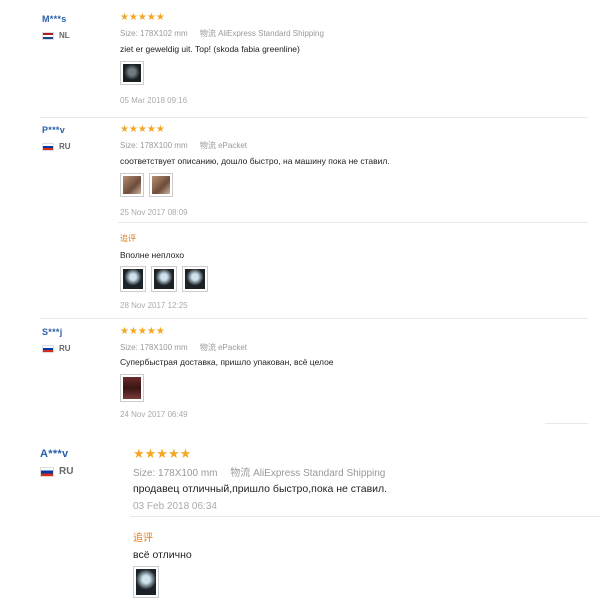 Image resolution: width=600 pixels, height=600 pixels. Describe the element at coordinates (54, 19) in the screenshot. I see `reviewer-name: M***s` at that location.